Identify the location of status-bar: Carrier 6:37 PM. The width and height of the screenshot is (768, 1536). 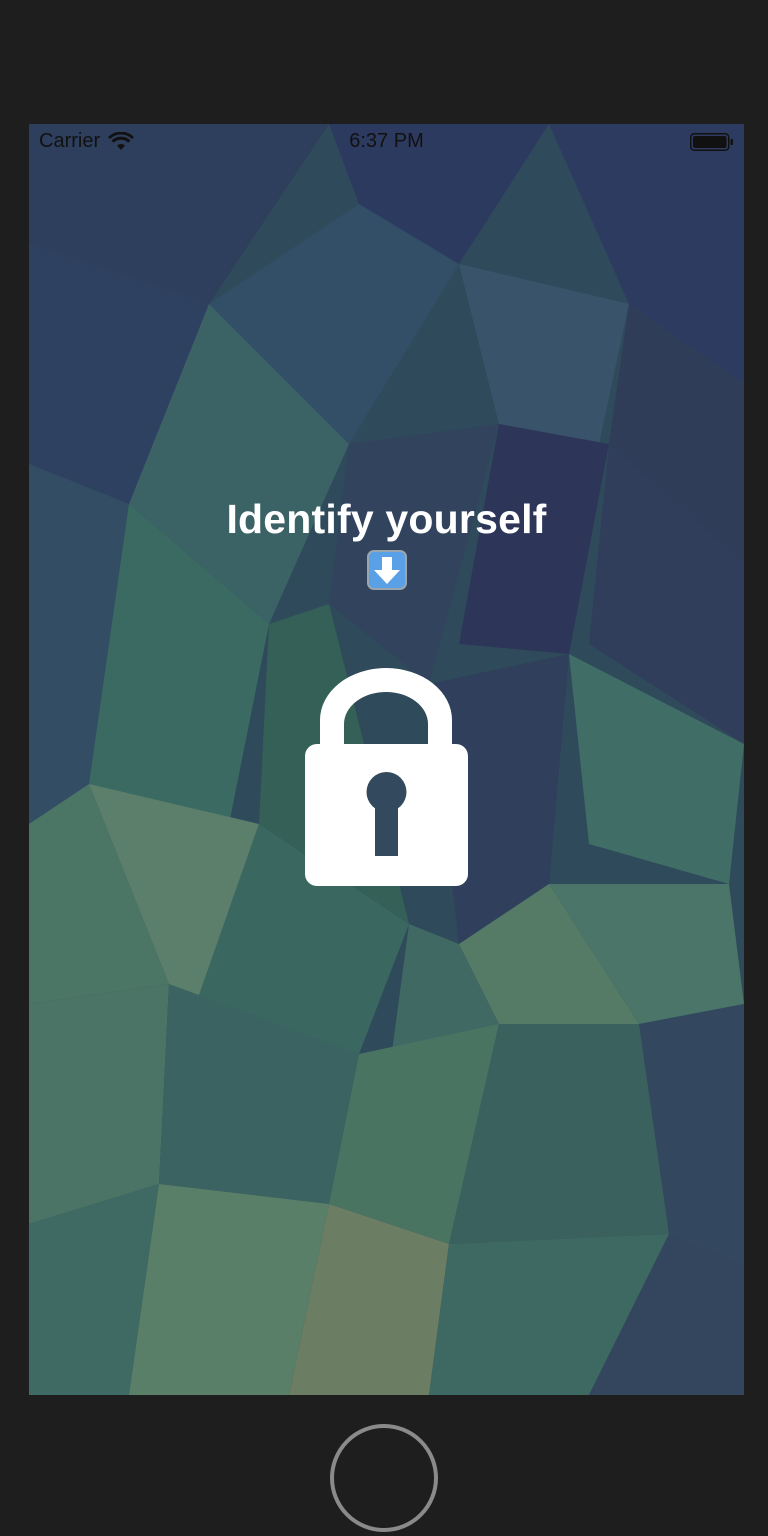
(386, 142).